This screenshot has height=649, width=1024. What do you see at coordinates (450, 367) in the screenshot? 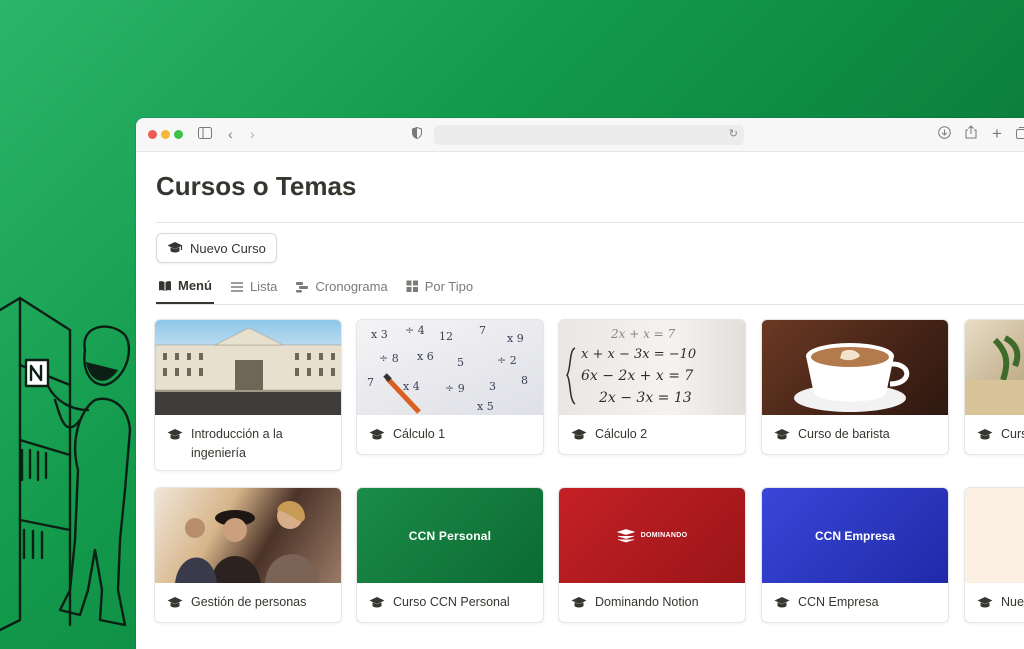
I see `math-paper-photo: x 3 ÷ 4 12 7 x 9 ÷ 8 x 6 5 ÷ 2 7 x 4 ÷ 9 3 8 x 5` at bounding box center [450, 367].